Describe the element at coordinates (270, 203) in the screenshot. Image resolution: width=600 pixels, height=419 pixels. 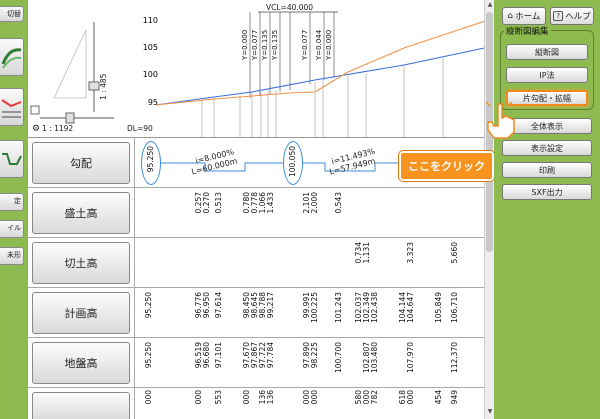
I see `cell: 1.433` at that location.